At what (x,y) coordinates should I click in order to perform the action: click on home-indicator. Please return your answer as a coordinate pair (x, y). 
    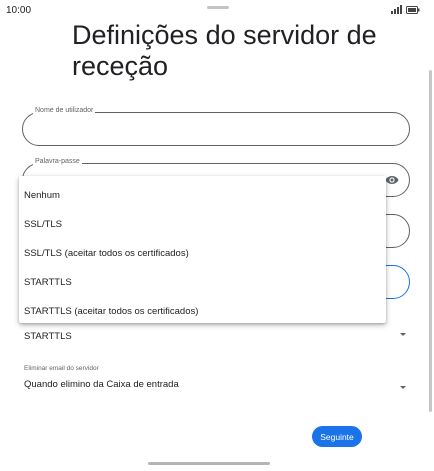
    Looking at the image, I should click on (209, 463).